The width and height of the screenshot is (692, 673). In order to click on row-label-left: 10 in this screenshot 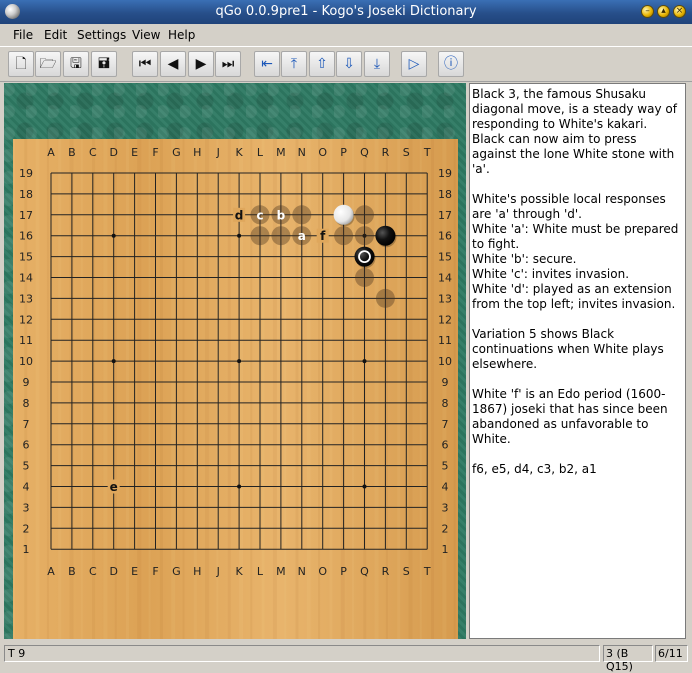, I will do `click(26, 361)`.